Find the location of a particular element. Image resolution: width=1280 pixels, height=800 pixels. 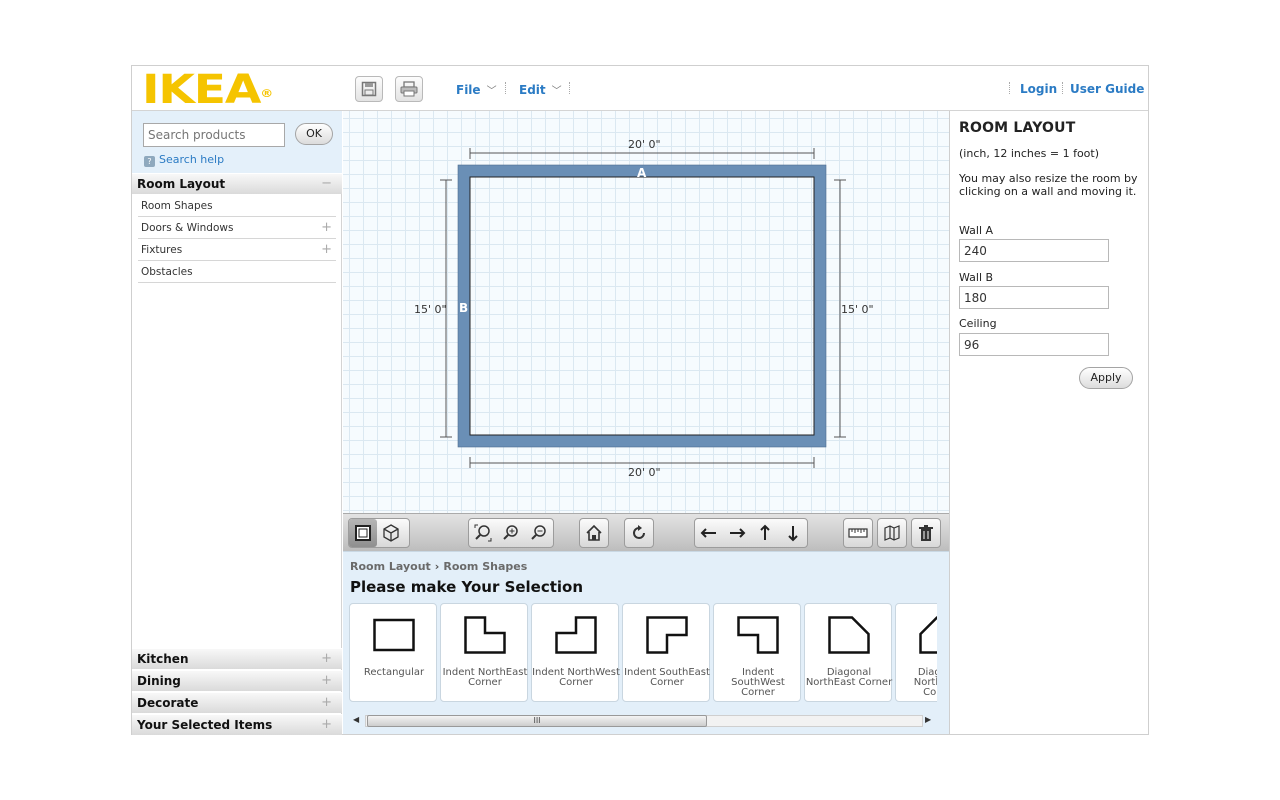

wall-b-label: Wall B is located at coordinates (976, 277).